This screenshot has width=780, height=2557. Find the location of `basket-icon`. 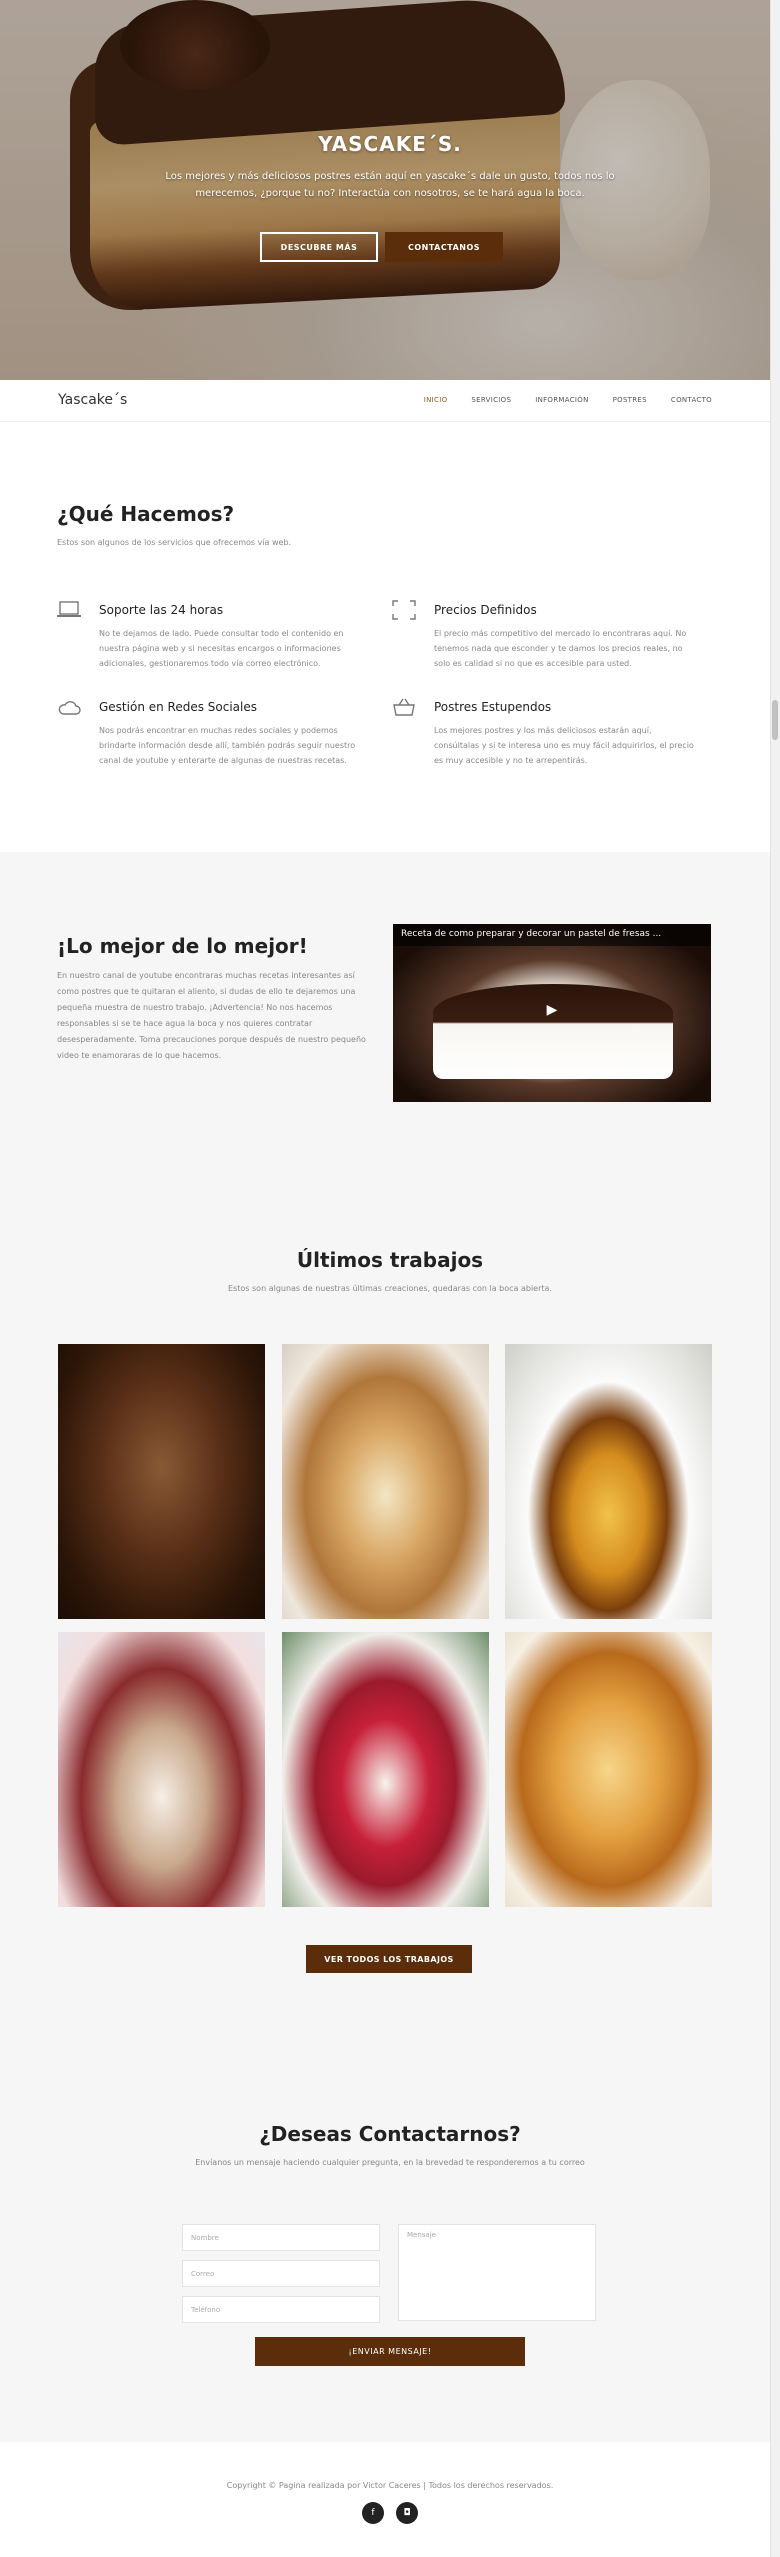

basket-icon is located at coordinates (404, 707).